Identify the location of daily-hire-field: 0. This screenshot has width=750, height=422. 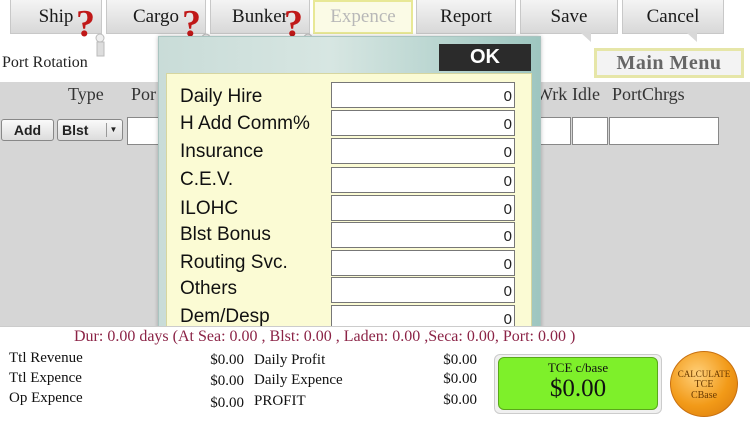
(423, 95).